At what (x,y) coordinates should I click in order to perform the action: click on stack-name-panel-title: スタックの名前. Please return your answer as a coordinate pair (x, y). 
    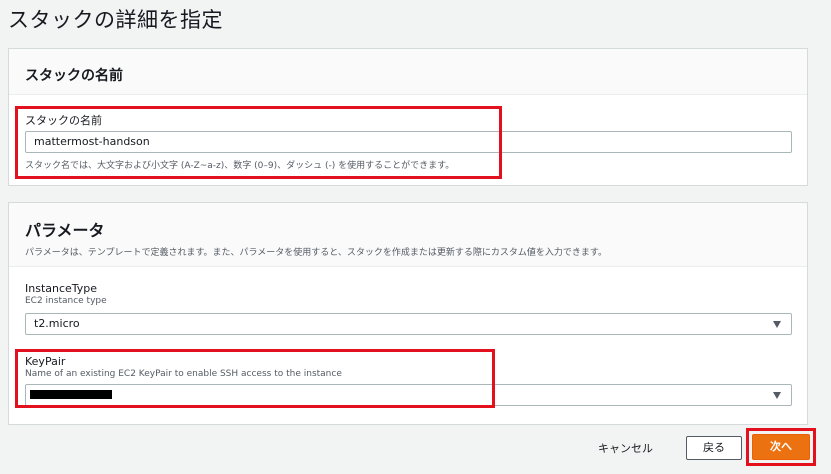
    Looking at the image, I should click on (74, 76).